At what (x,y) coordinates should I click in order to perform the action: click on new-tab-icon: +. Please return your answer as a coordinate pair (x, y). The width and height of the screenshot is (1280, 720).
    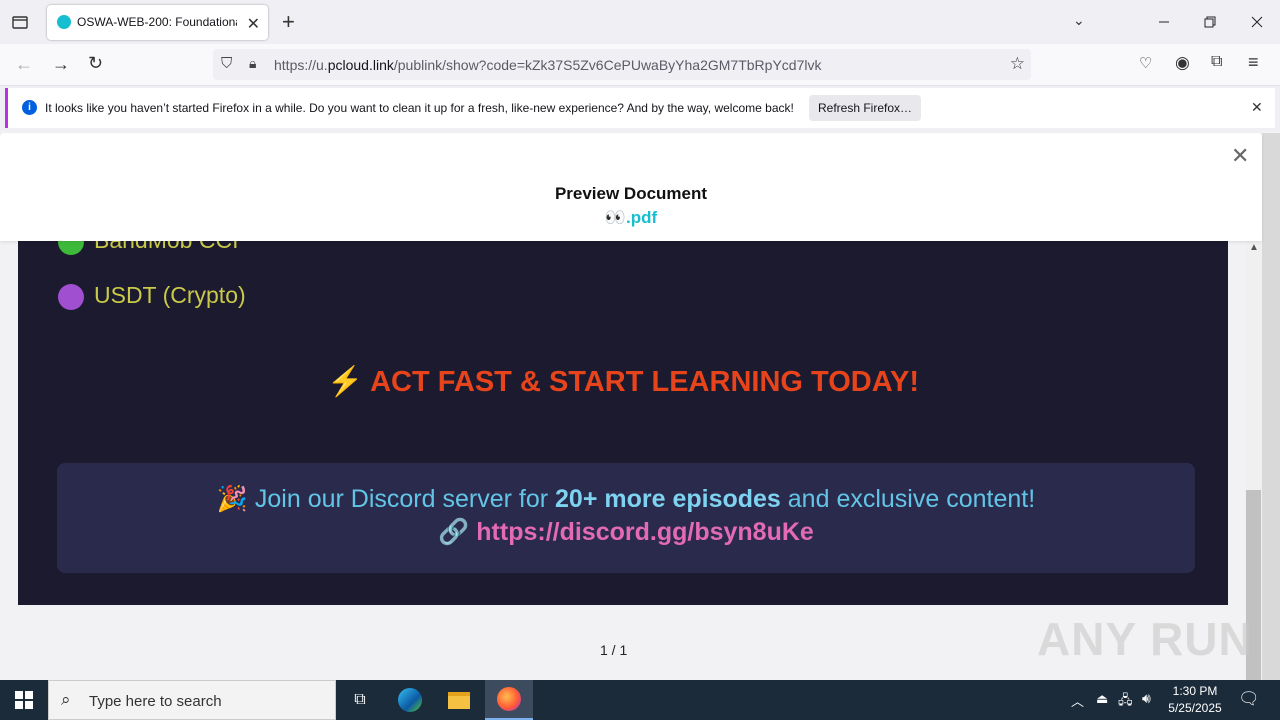
    Looking at the image, I should click on (288, 22).